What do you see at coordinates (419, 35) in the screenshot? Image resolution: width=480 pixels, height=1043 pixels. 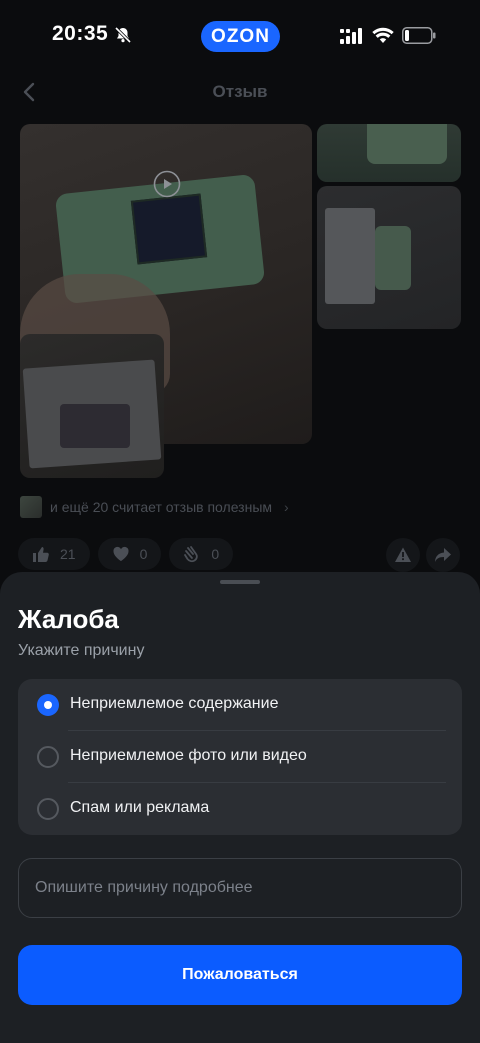 I see `battery-icon` at bounding box center [419, 35].